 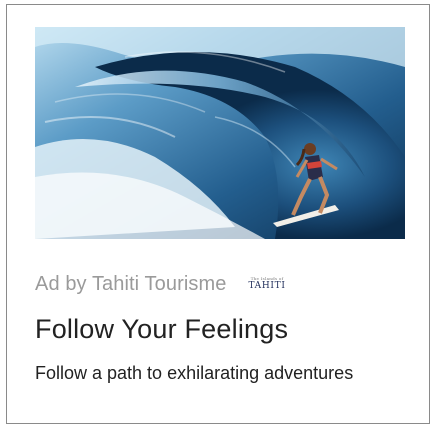 I want to click on logo-wordmark: TAHITI, so click(x=267, y=286).